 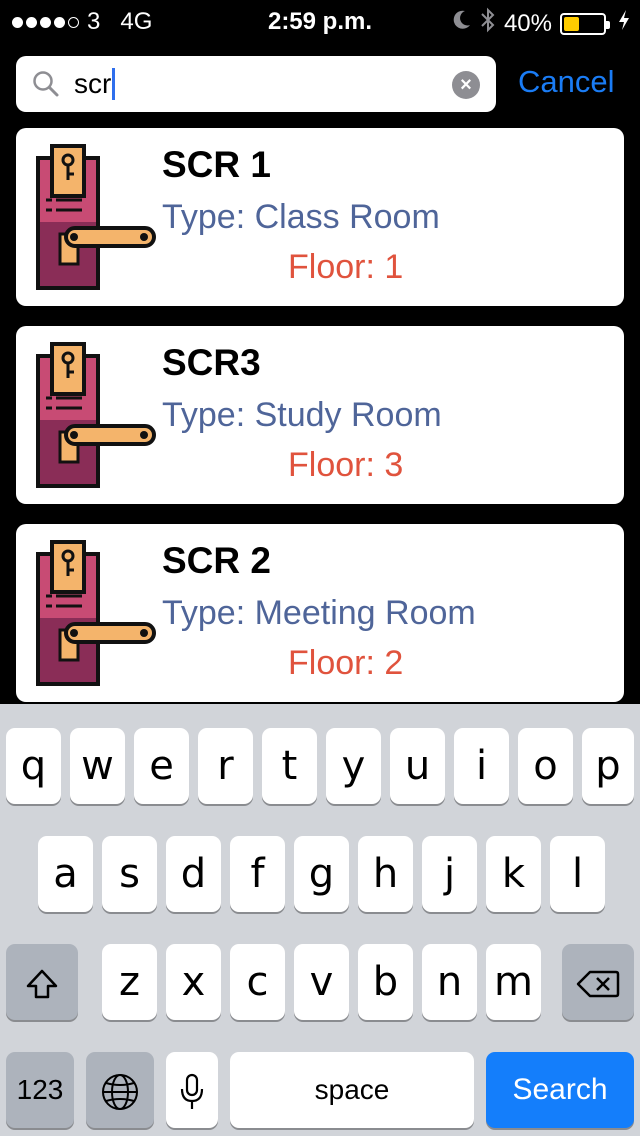 I want to click on text-cursor, so click(x=114, y=84).